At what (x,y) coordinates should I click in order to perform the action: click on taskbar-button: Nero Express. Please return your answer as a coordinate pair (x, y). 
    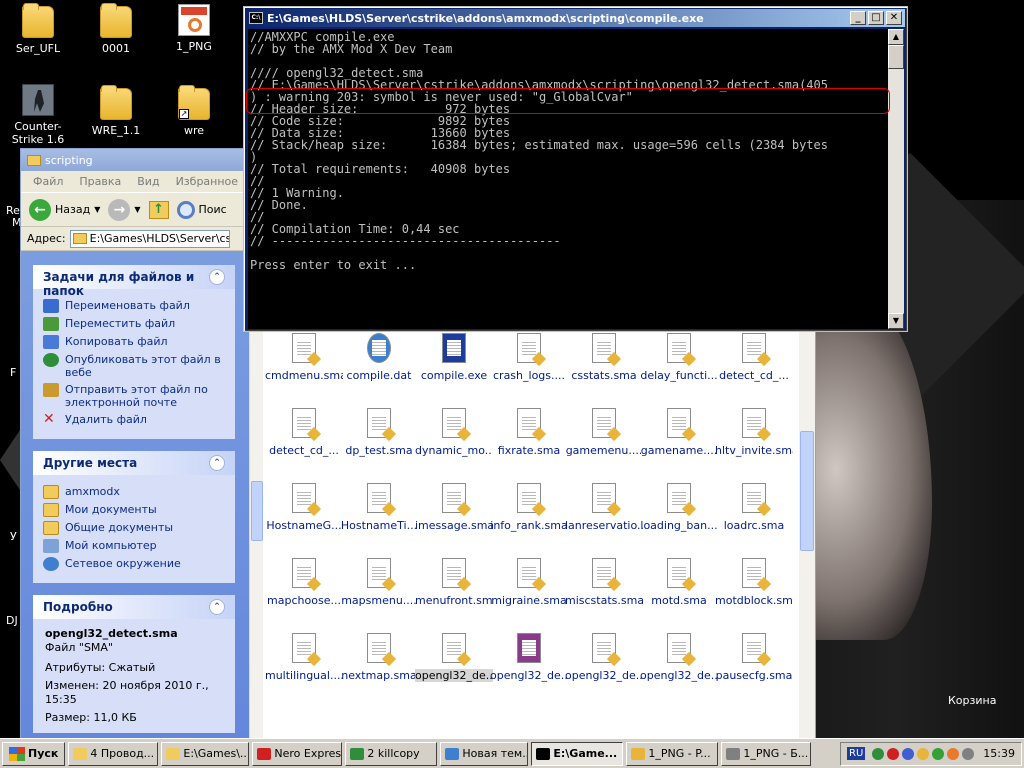
    Looking at the image, I should click on (297, 753).